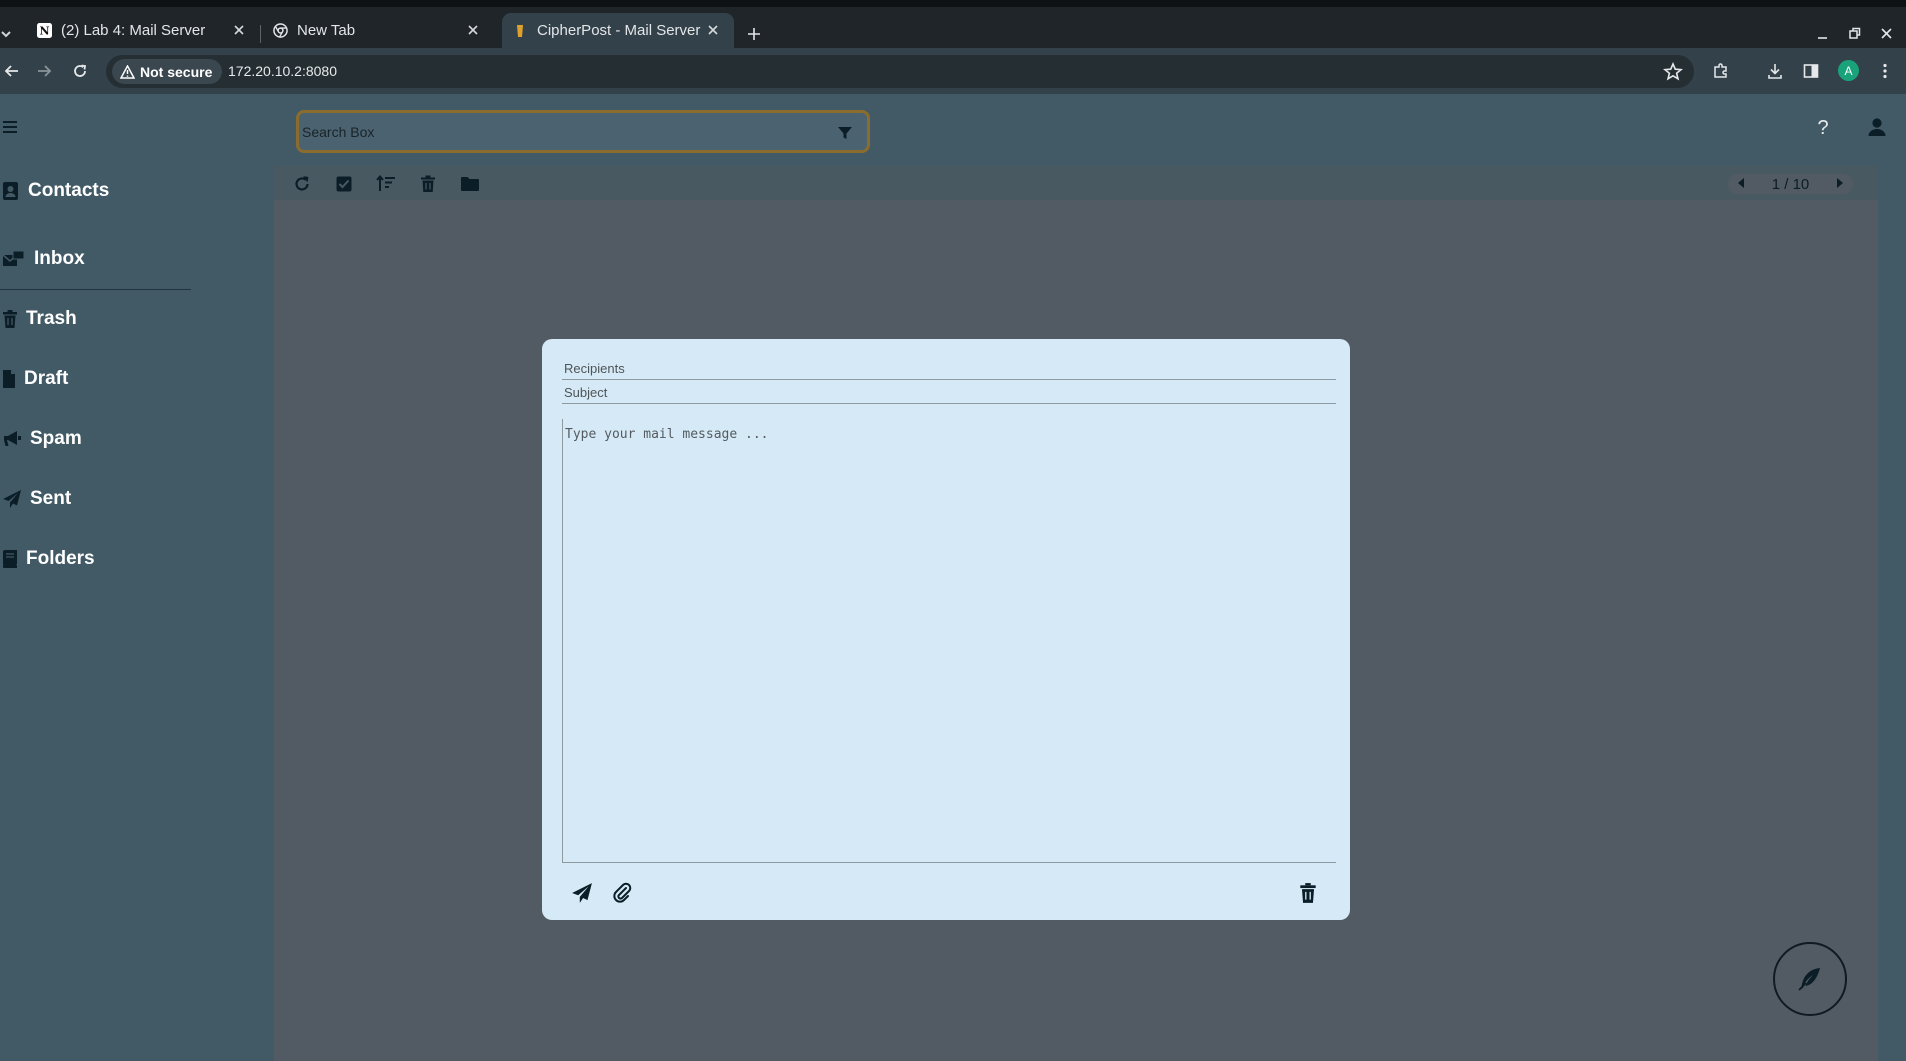 Image resolution: width=1906 pixels, height=1061 pixels. Describe the element at coordinates (953, 3) in the screenshot. I see `window-top-strip` at that location.